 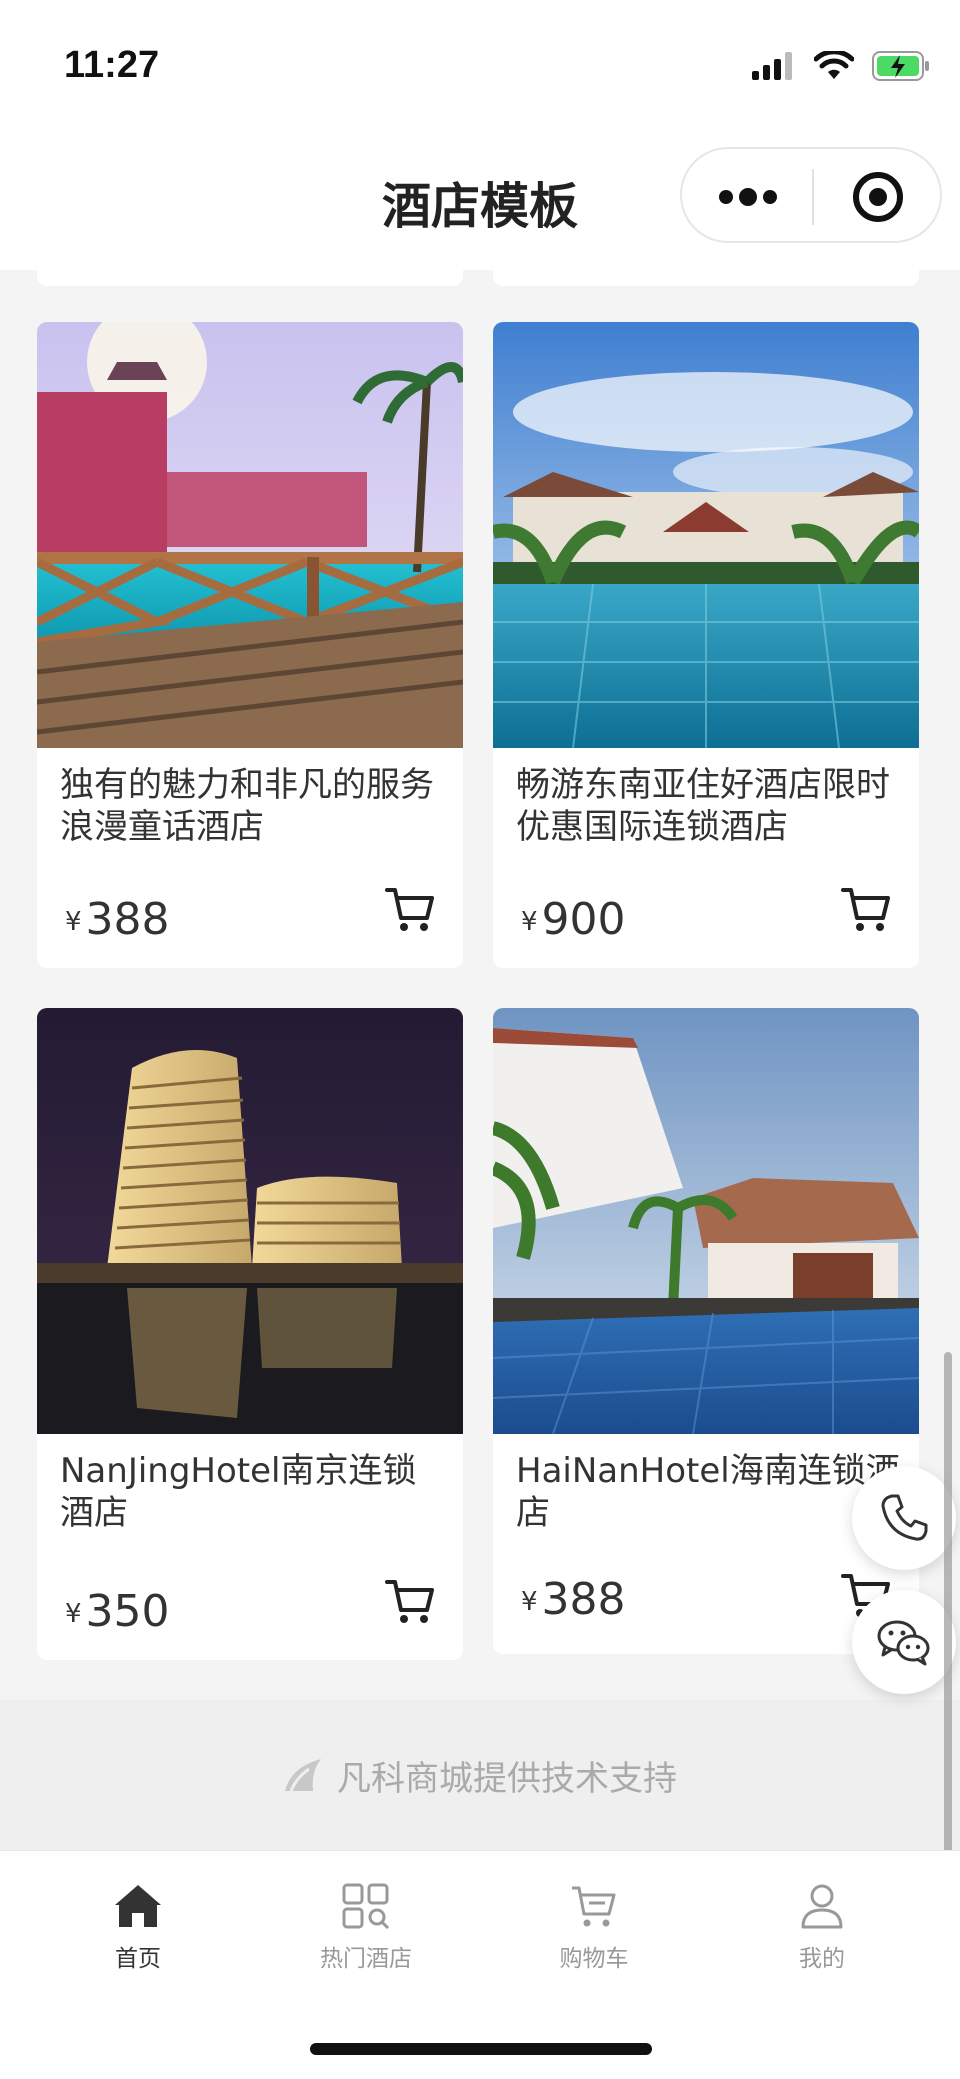 I want to click on tab-label: 首页, so click(x=138, y=1959).